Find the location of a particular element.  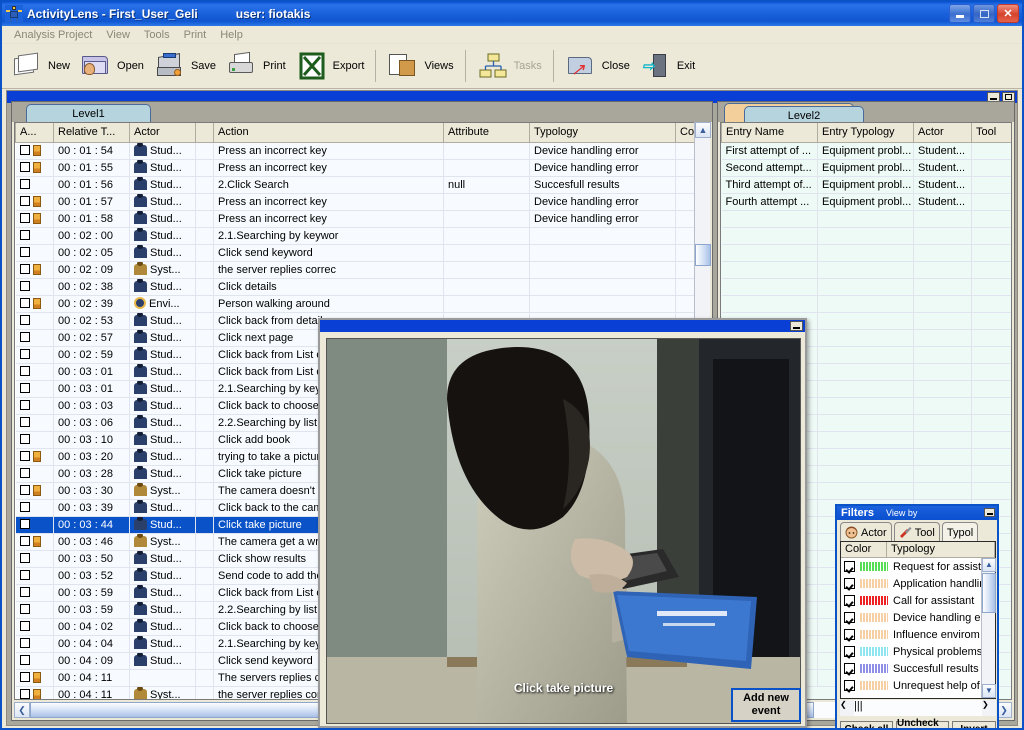

row-relative-time: 00 : 03 : 46 is located at coordinates (91, 542).